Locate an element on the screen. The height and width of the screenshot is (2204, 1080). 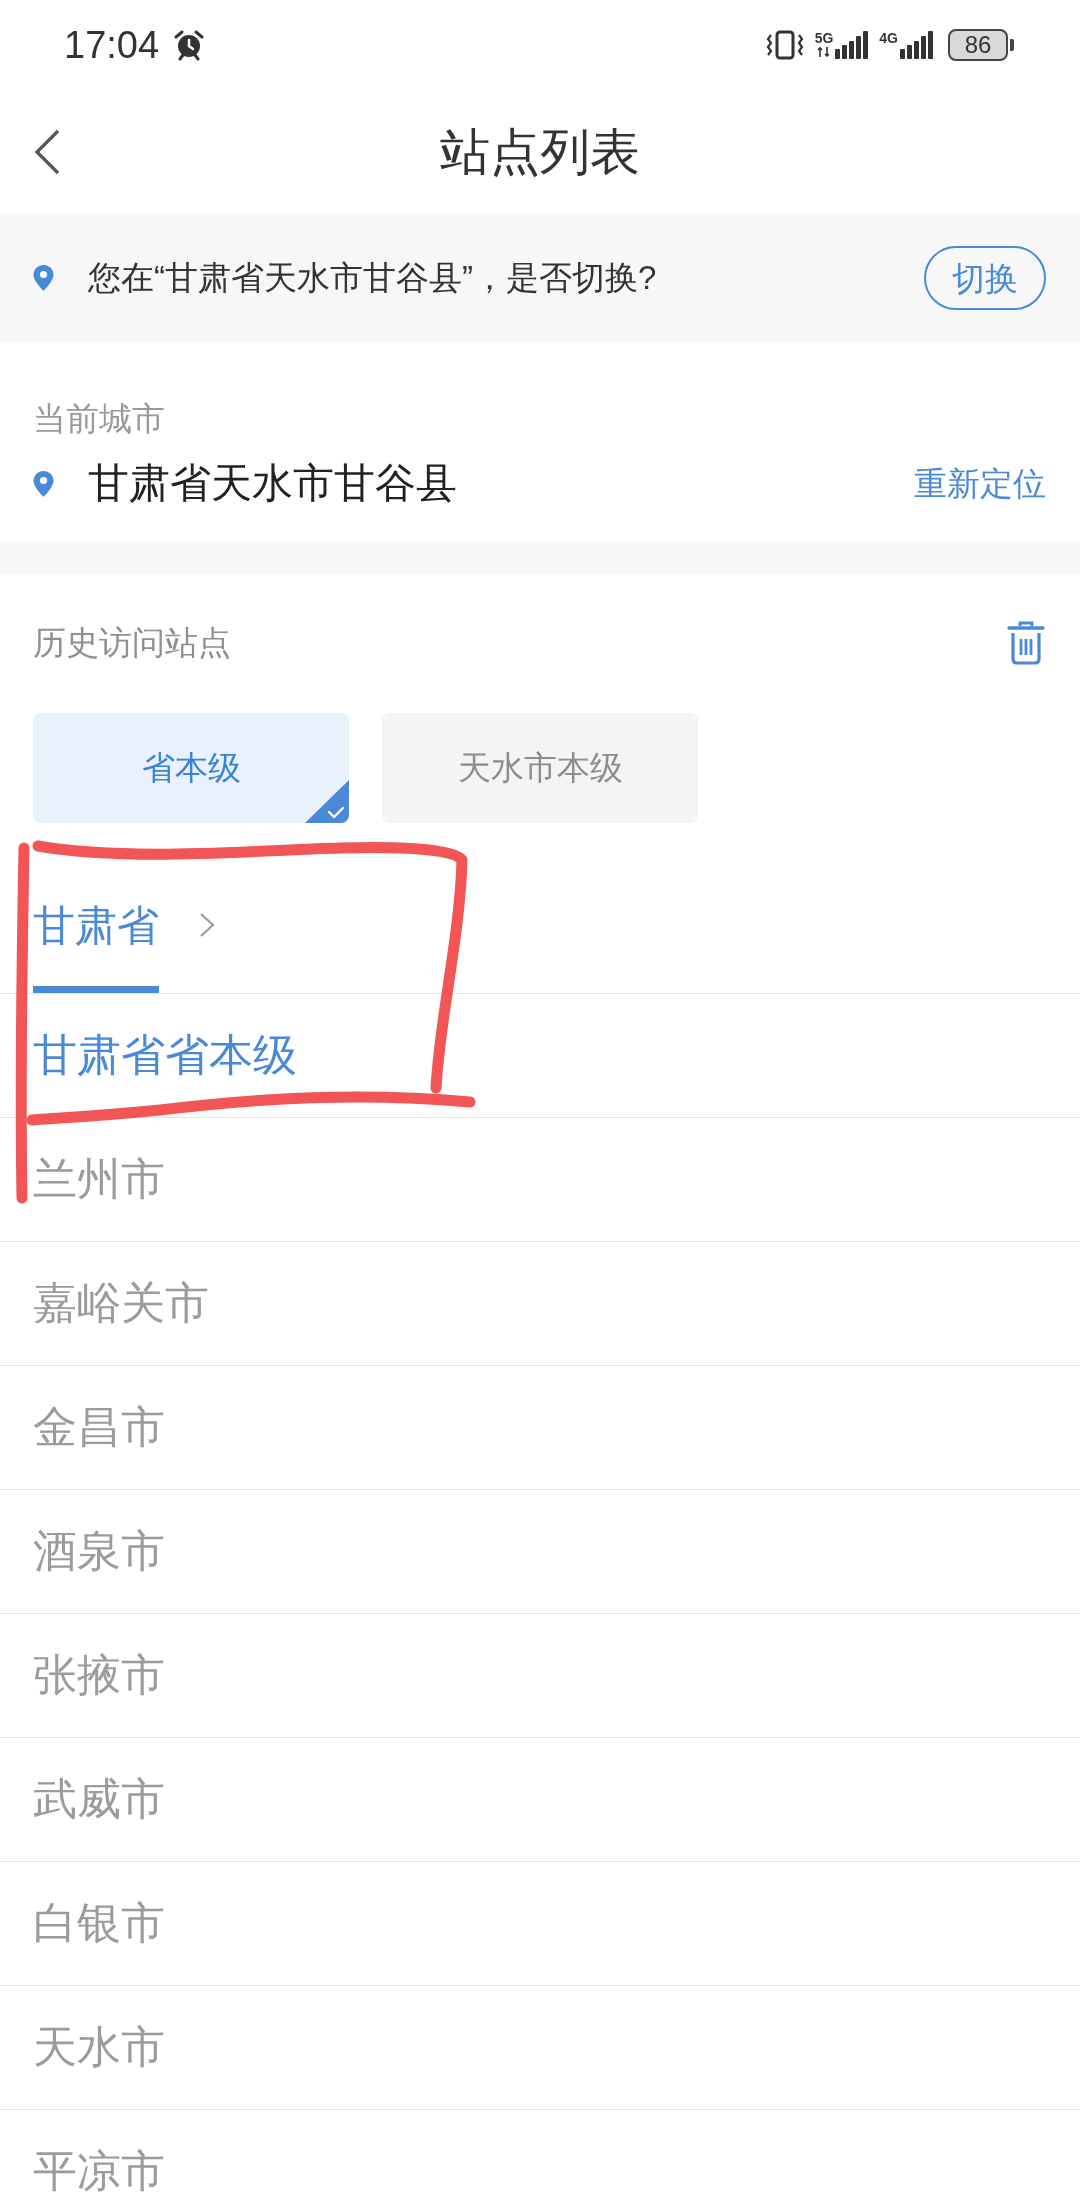
history-site-chip: 天水市本级 is located at coordinates (540, 768).